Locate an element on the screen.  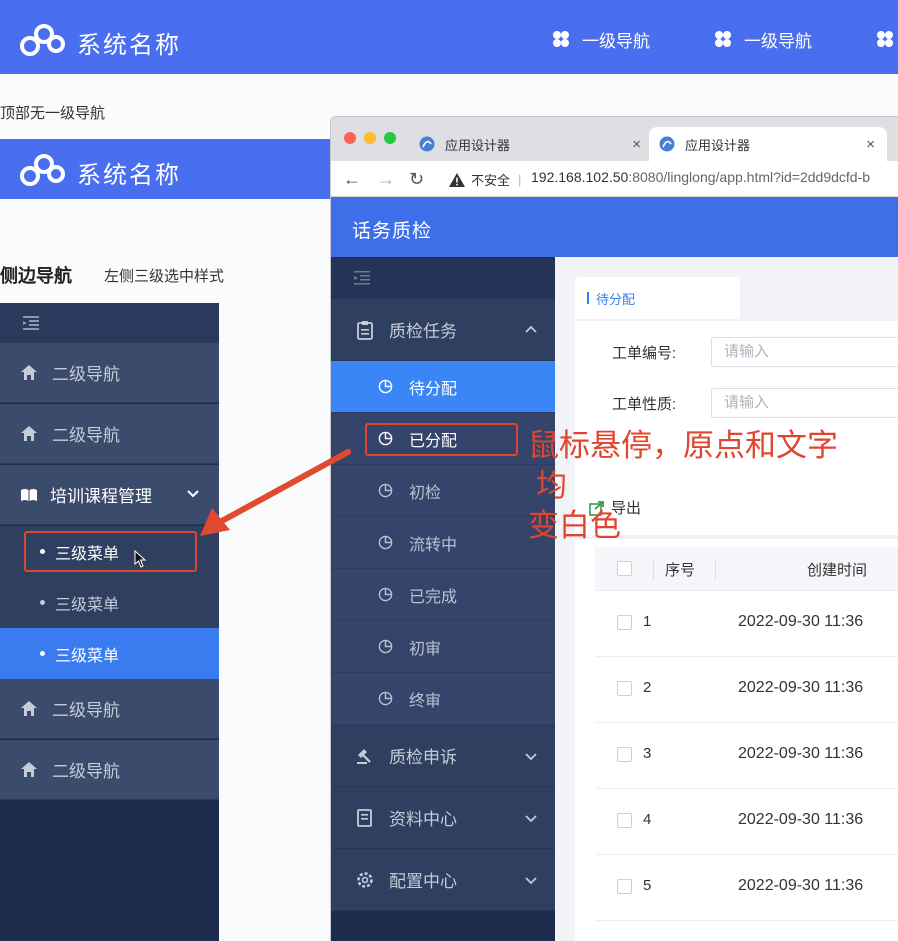
sidebar-item-nav-4: 二级导航 is located at coordinates (109, 770).